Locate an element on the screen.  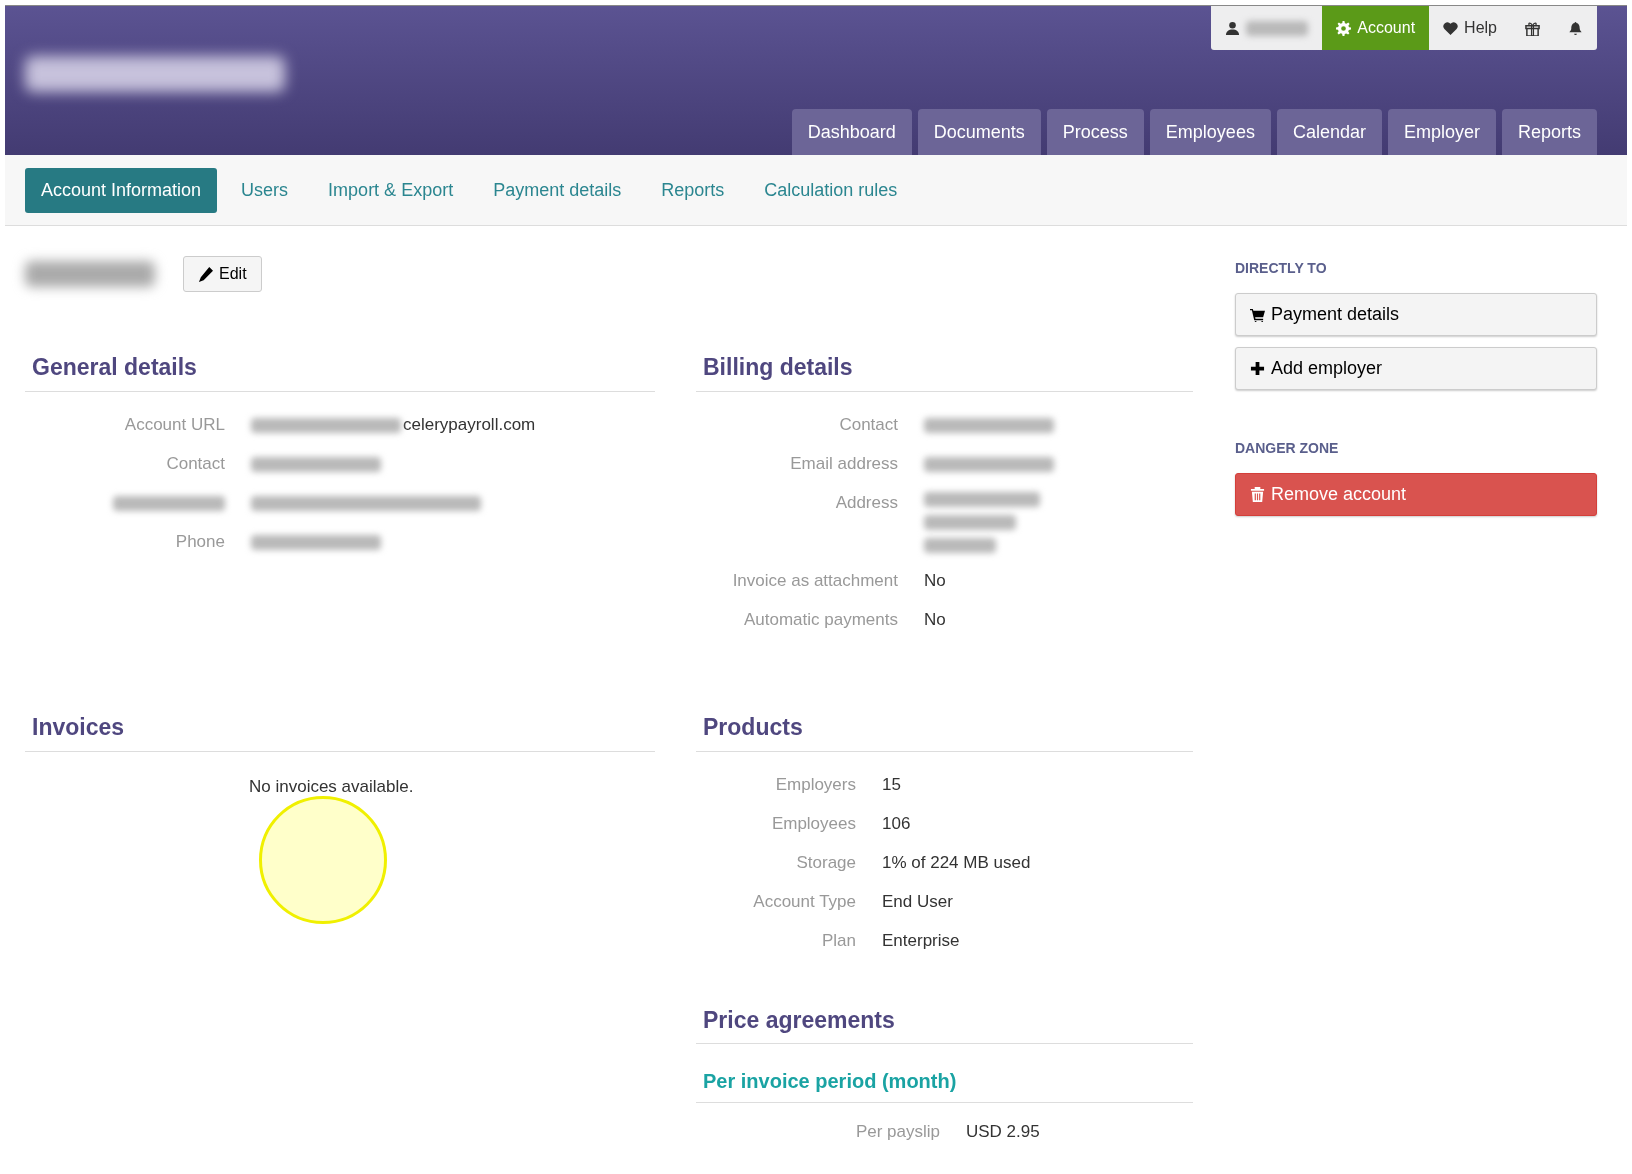
heart-icon is located at coordinates (1451, 28).